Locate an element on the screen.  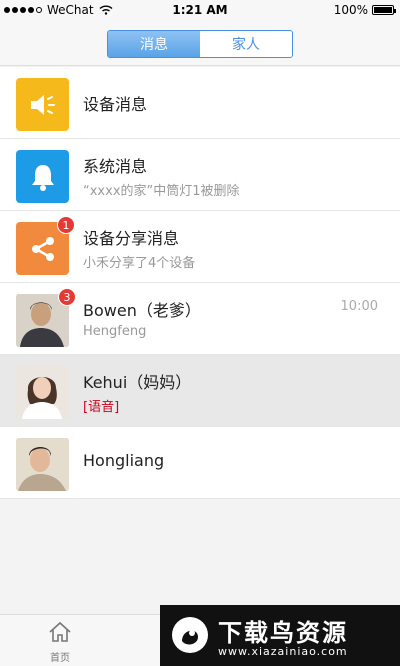
segmented-control: 消息 家人 is located at coordinates (200, 44).